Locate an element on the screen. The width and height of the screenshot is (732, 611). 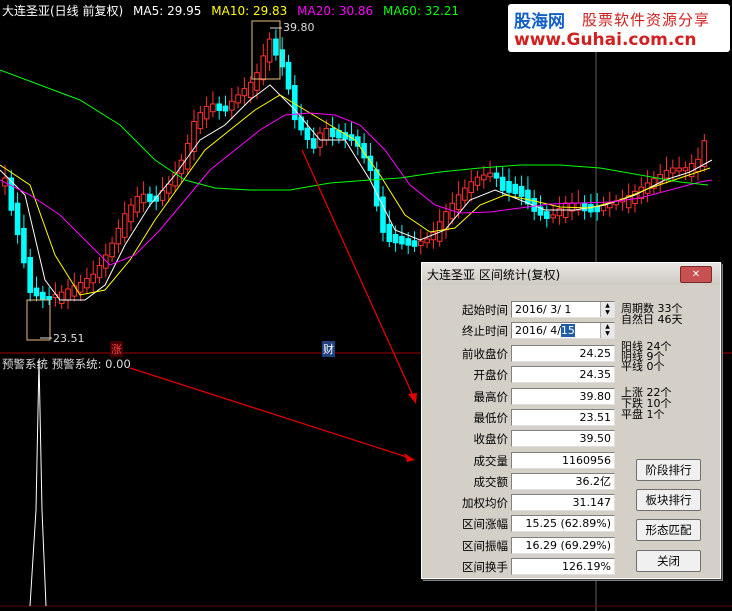
end-date-row: 终止时间 2016/ 4/15 ▲ ▼ is located at coordinates (522, 331).